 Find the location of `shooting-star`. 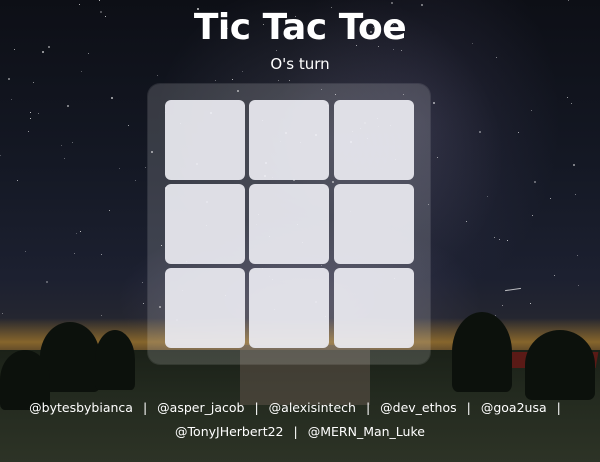

shooting-star is located at coordinates (513, 289).